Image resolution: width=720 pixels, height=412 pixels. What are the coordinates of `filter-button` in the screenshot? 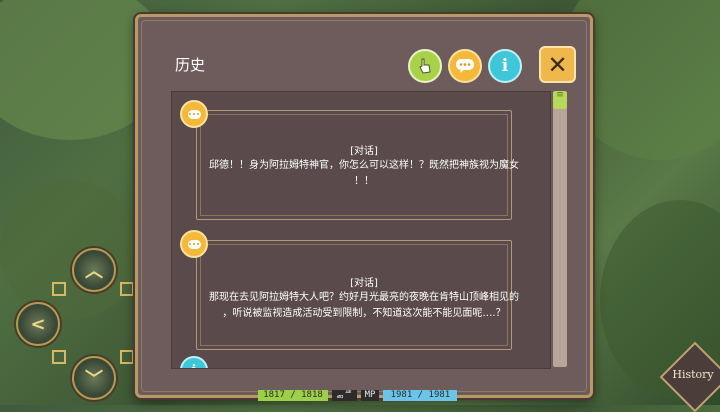 It's located at (425, 66).